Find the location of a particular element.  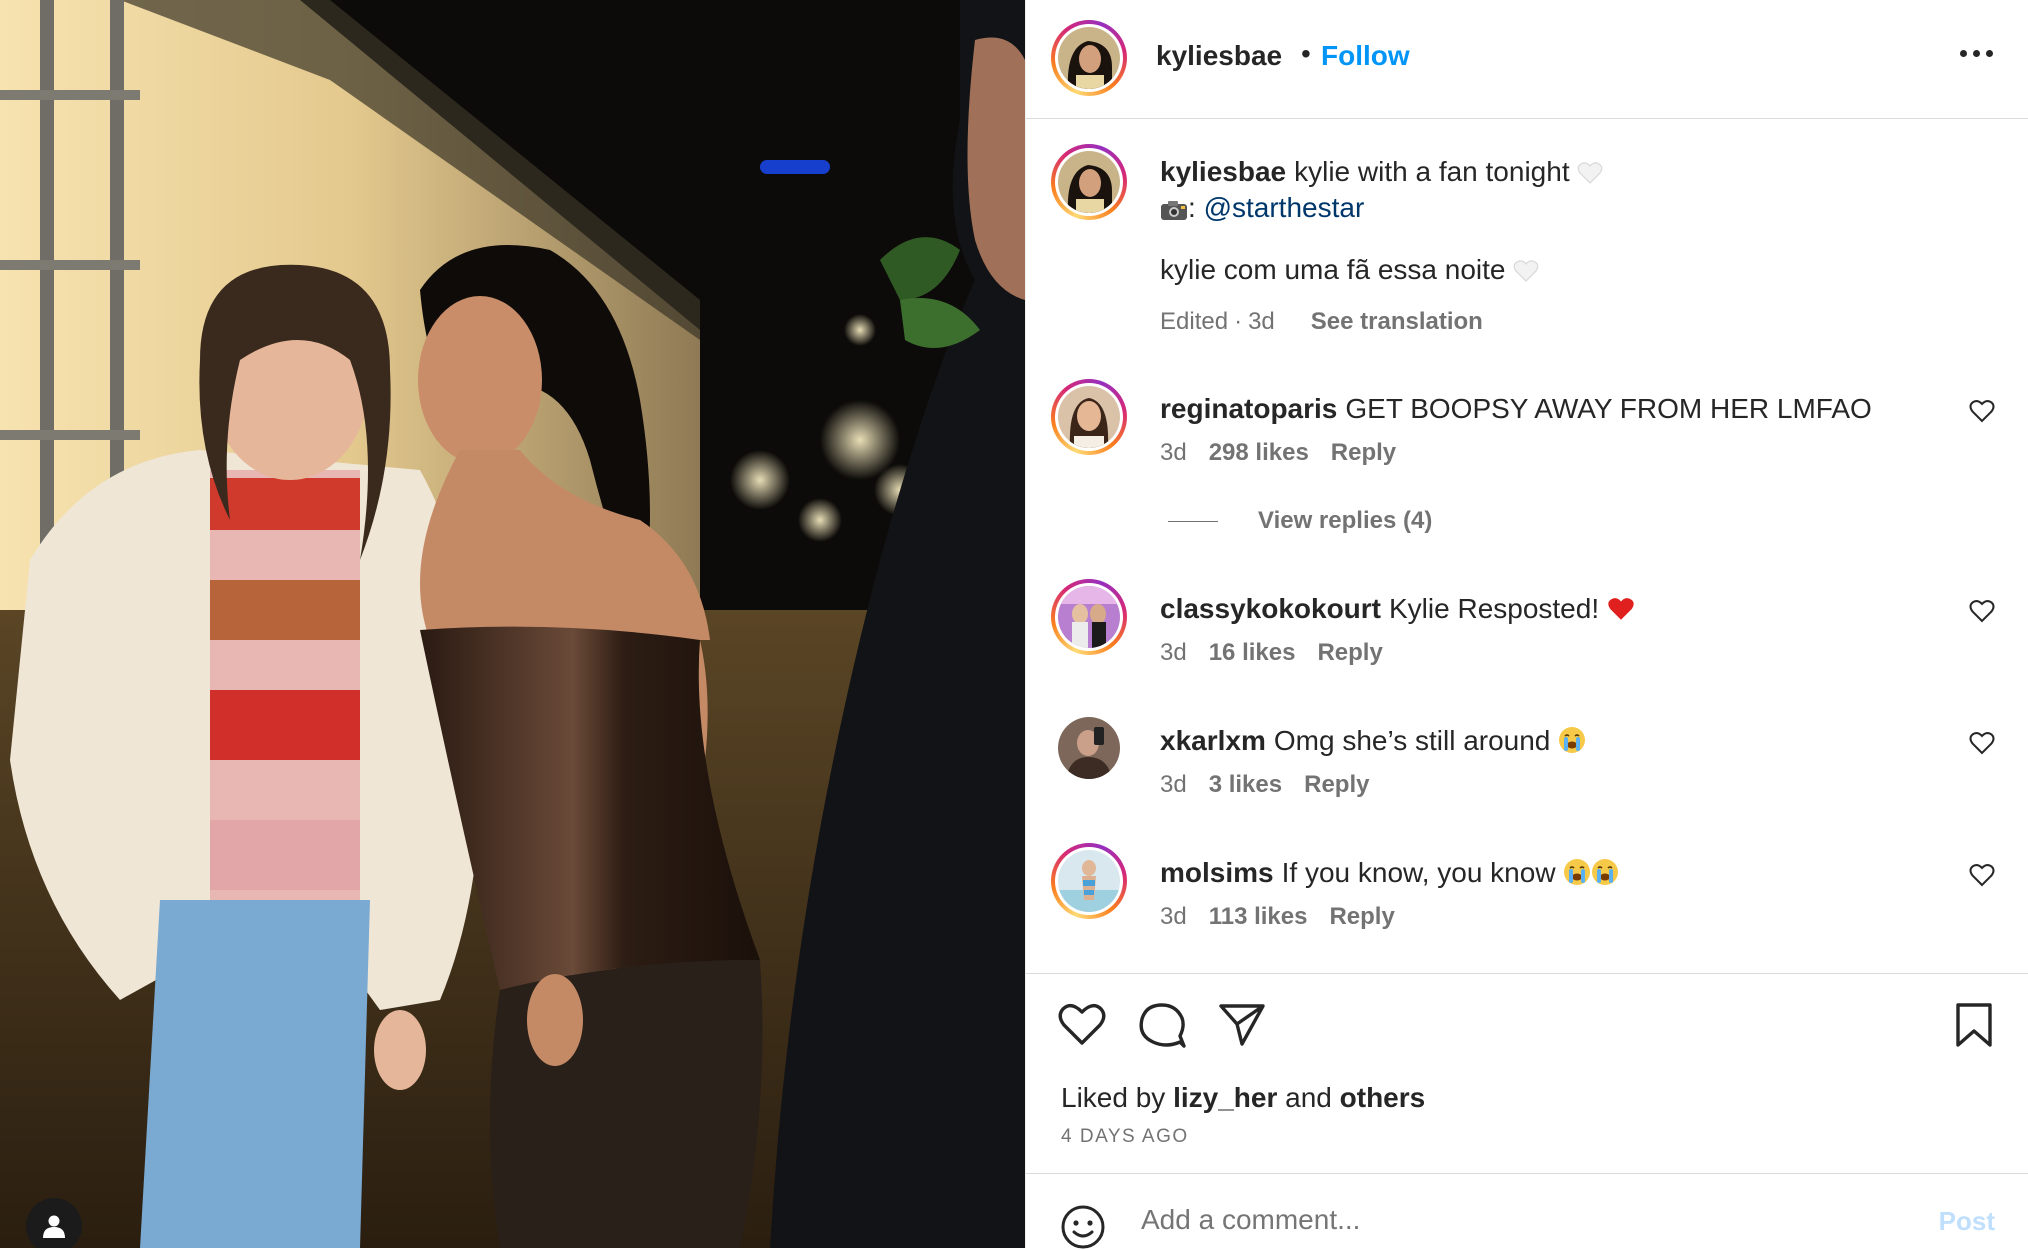

post-timestamp: 4 DAYS AGO is located at coordinates (1125, 1137).